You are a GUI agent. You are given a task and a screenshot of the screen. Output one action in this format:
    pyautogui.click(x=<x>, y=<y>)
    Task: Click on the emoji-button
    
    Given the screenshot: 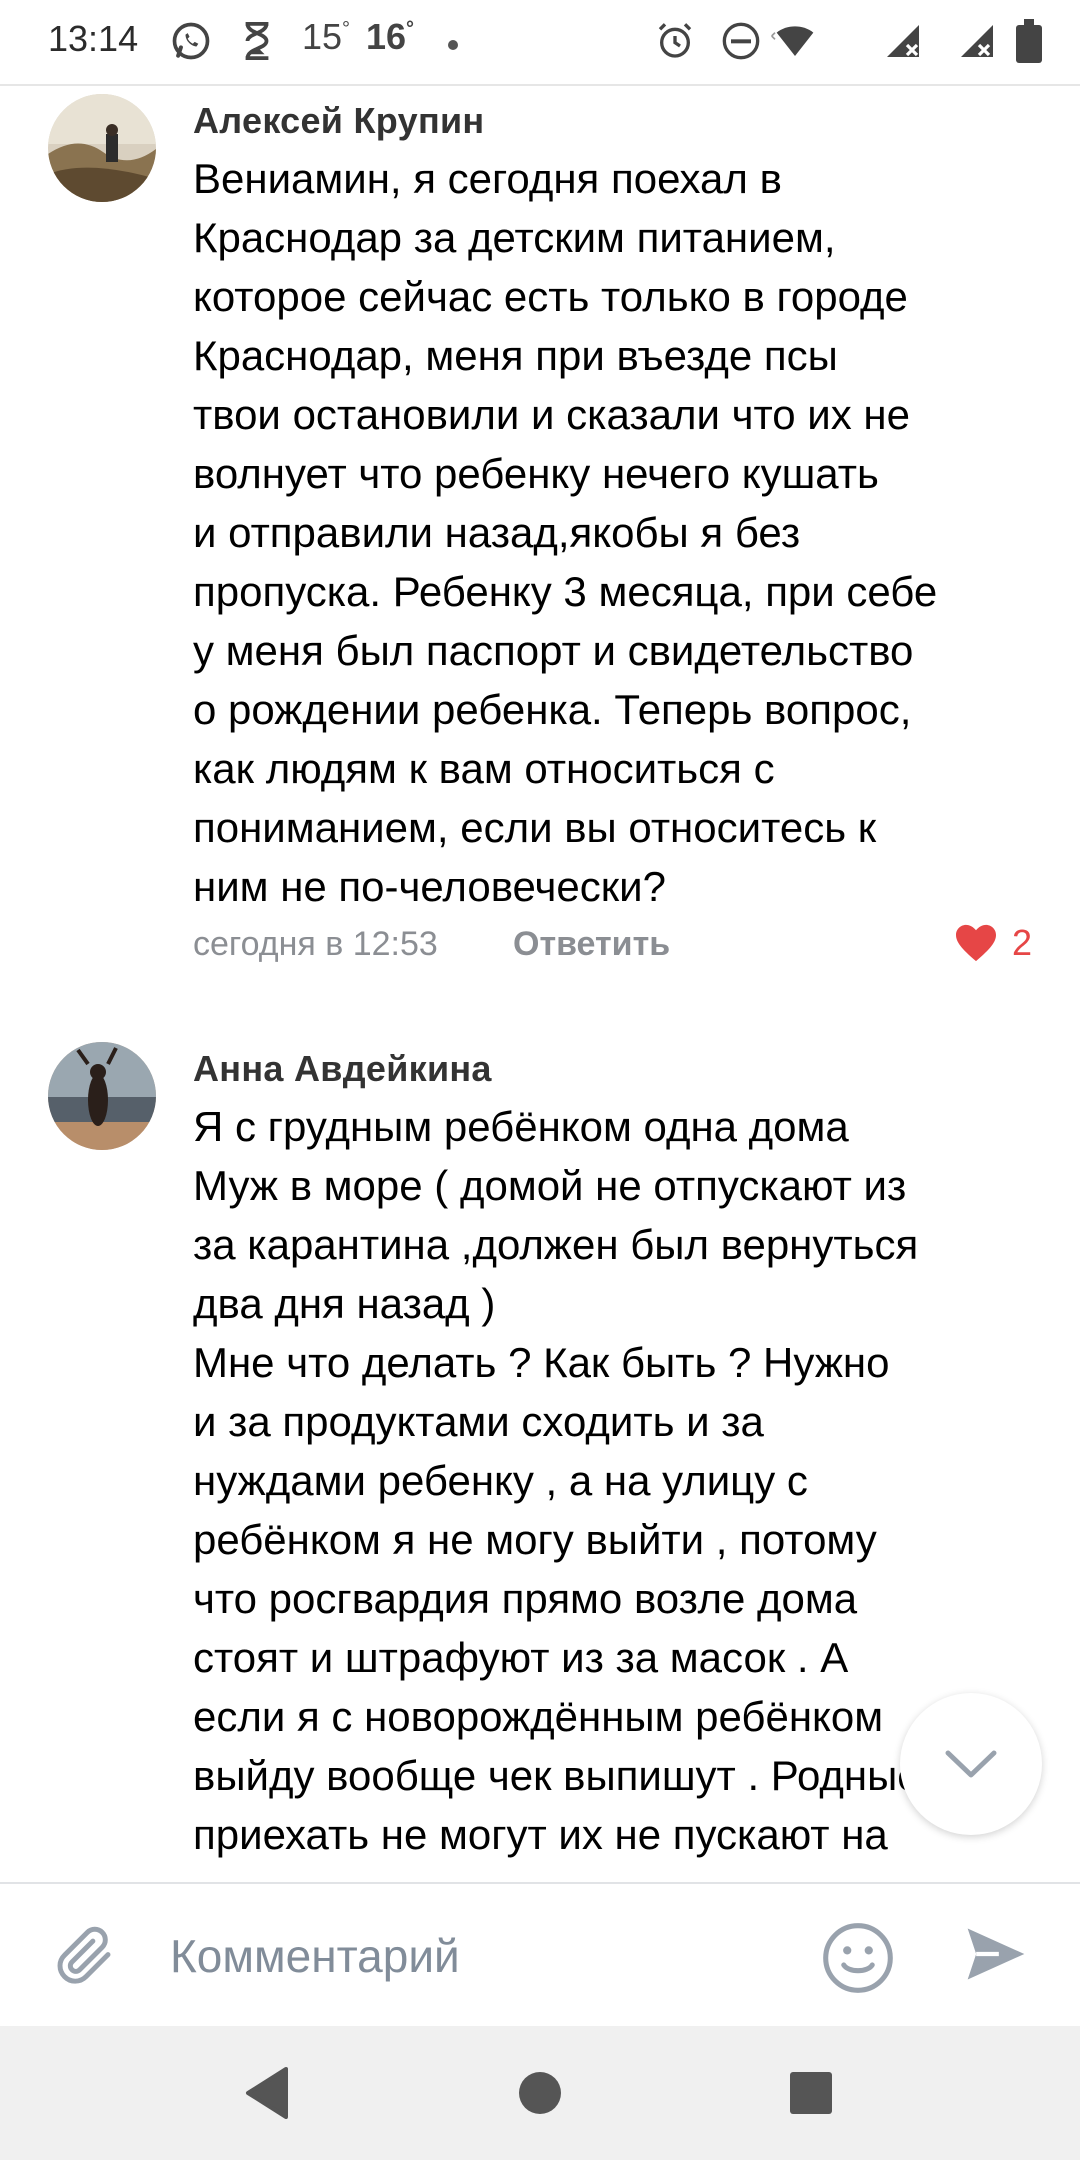 What is the action you would take?
    pyautogui.click(x=858, y=1958)
    